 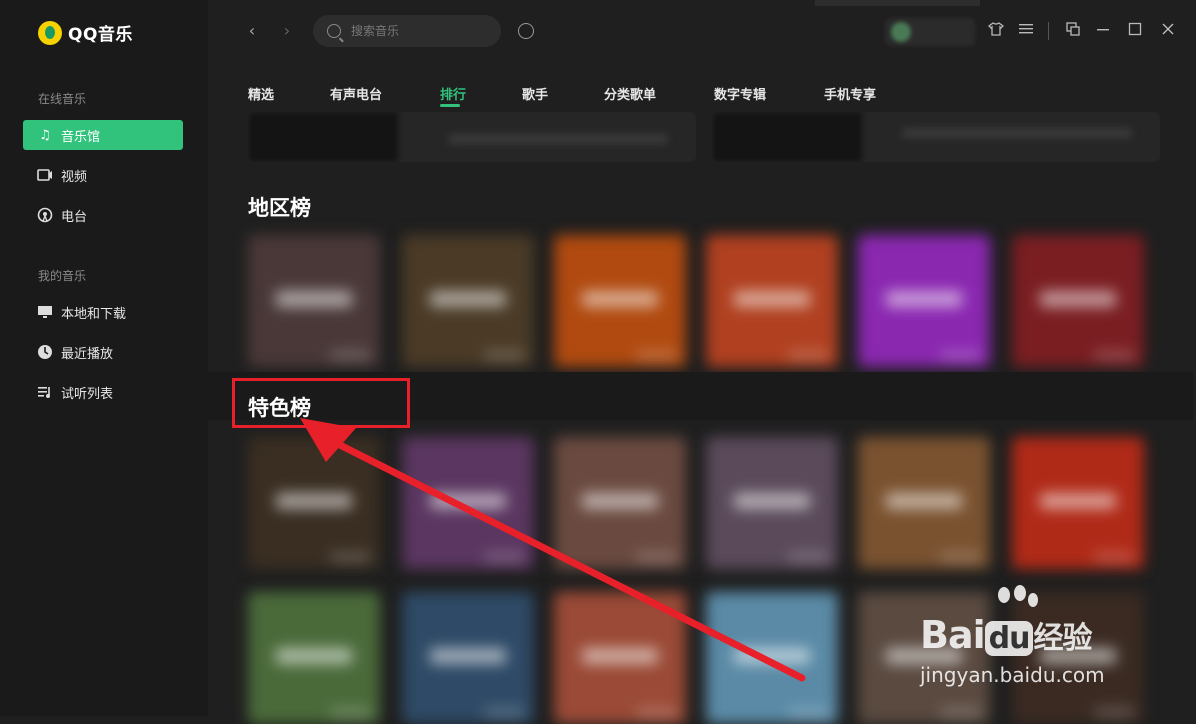 I want to click on tab-charts-label: 排行, so click(x=453, y=95).